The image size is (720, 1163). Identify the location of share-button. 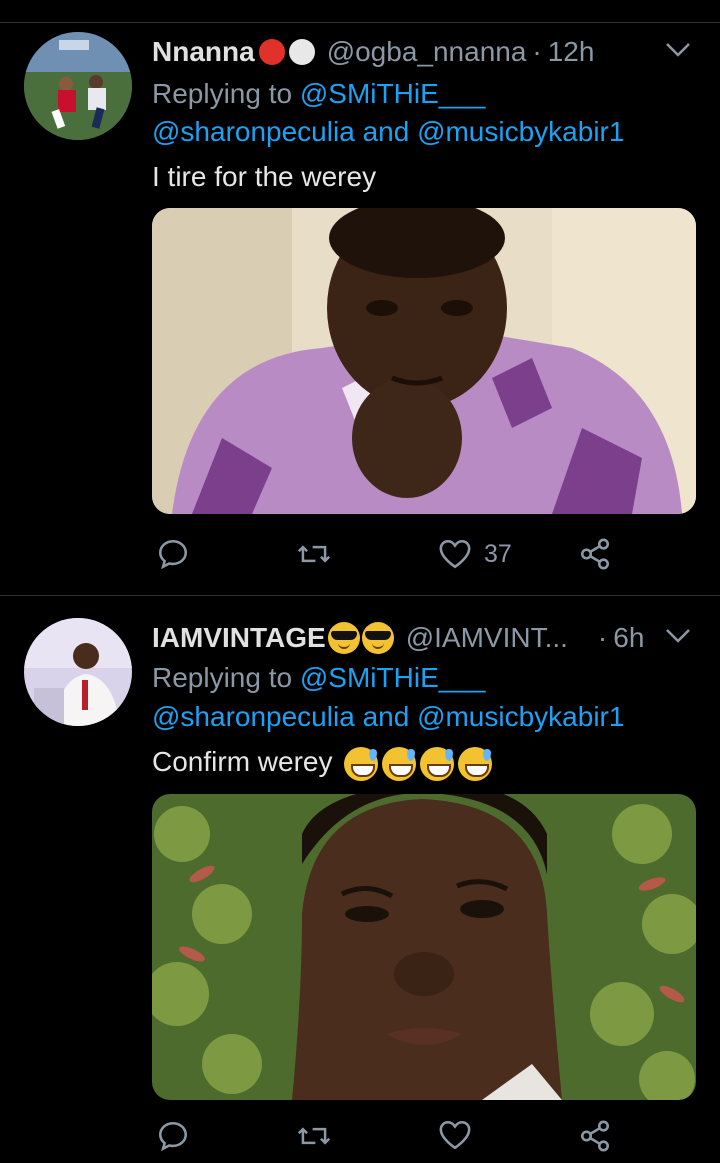
(595, 554).